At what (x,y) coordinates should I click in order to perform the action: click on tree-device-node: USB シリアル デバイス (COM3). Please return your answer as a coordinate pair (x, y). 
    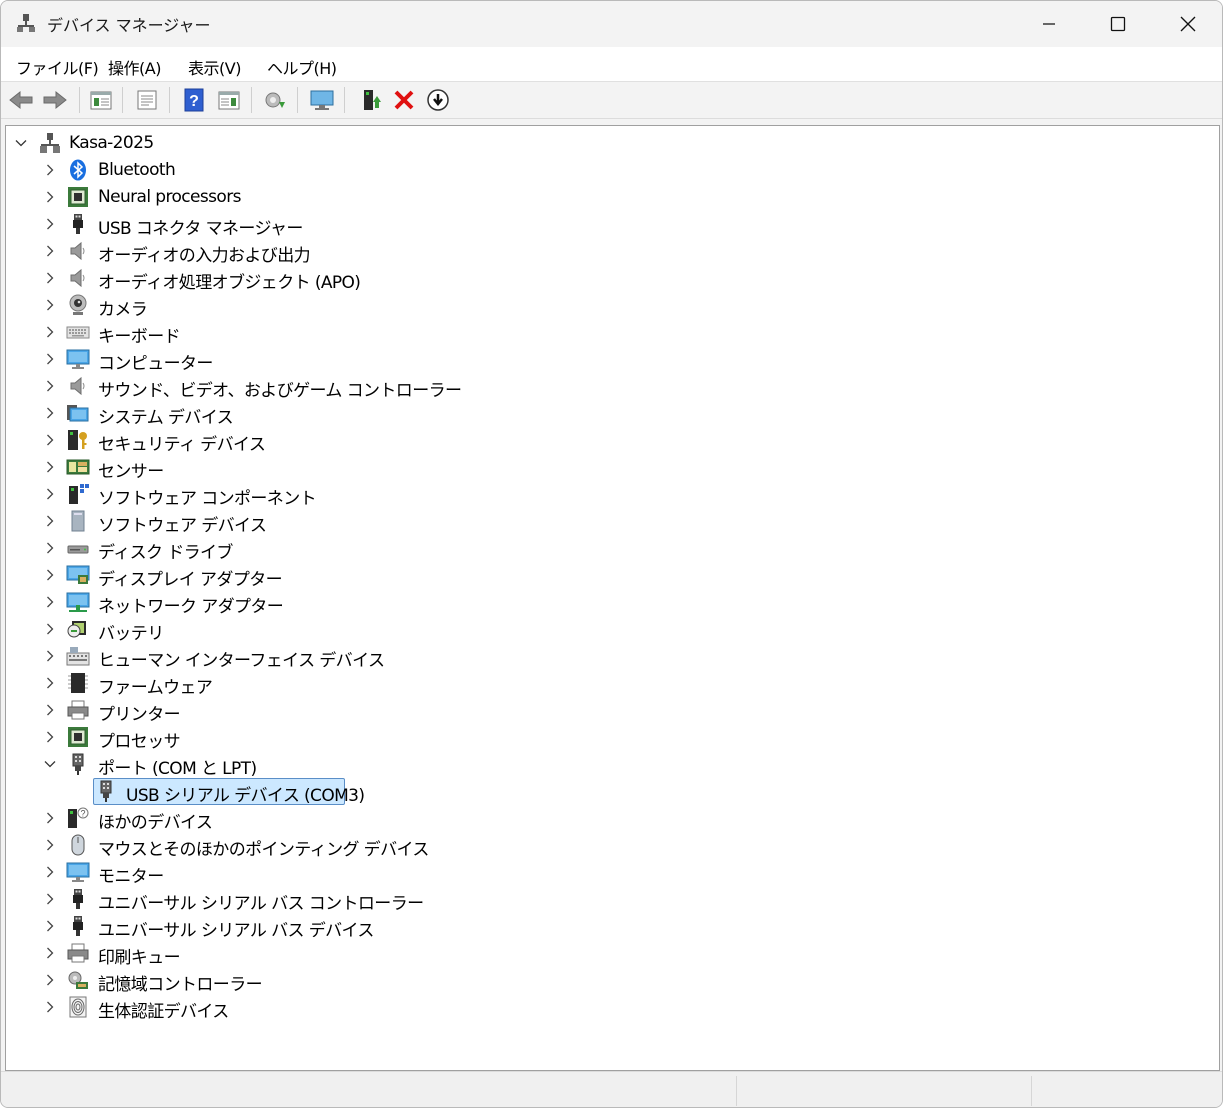
    Looking at the image, I should click on (606, 792).